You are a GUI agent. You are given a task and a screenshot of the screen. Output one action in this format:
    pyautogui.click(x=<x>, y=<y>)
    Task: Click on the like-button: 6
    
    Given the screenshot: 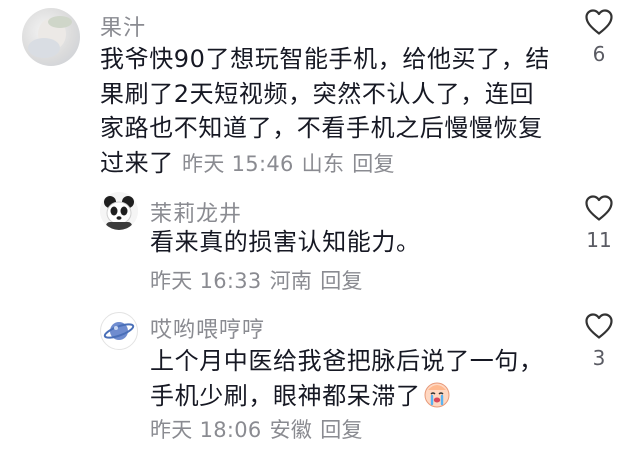 What is the action you would take?
    pyautogui.click(x=599, y=37)
    